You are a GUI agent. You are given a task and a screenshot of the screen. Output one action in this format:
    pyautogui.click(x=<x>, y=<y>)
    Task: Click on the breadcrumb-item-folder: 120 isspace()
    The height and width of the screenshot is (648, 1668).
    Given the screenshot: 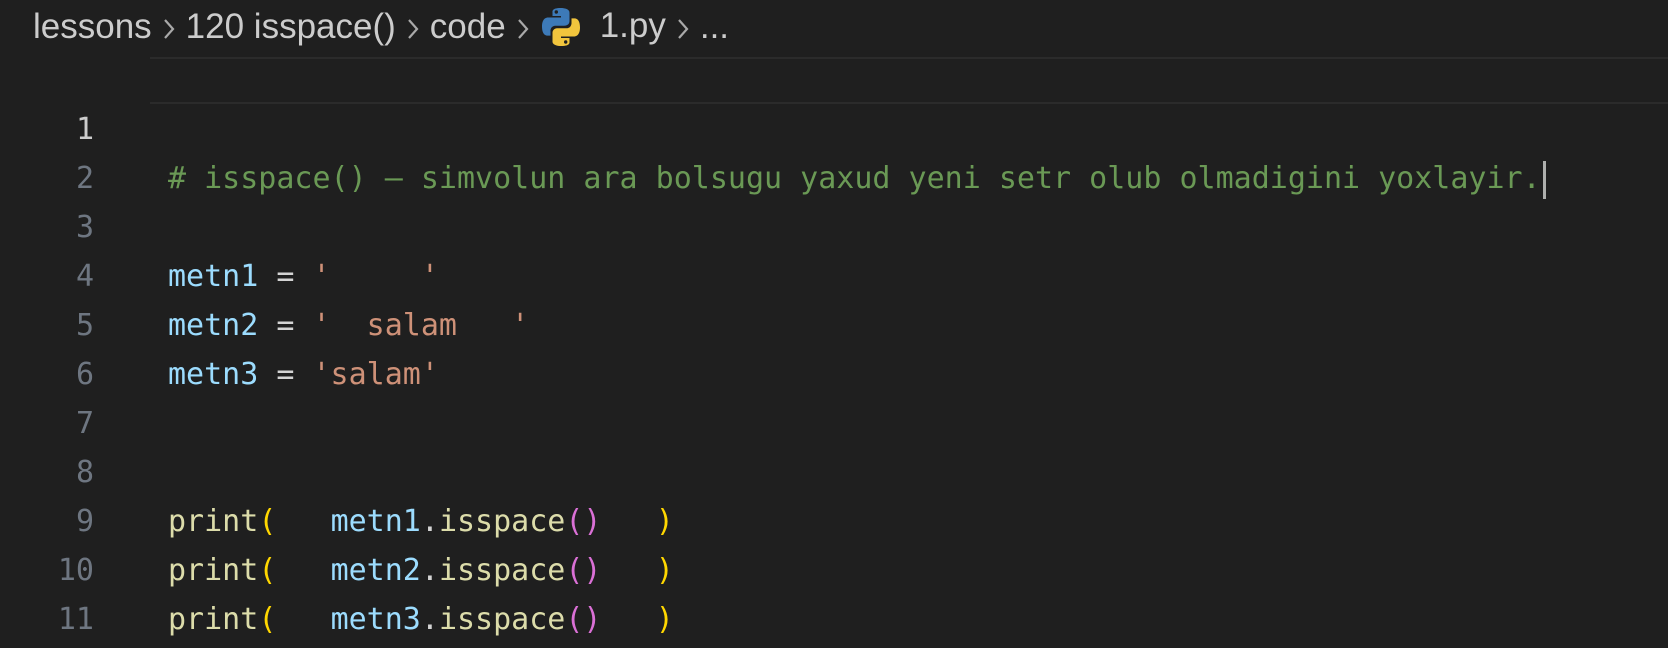 What is the action you would take?
    pyautogui.click(x=291, y=27)
    